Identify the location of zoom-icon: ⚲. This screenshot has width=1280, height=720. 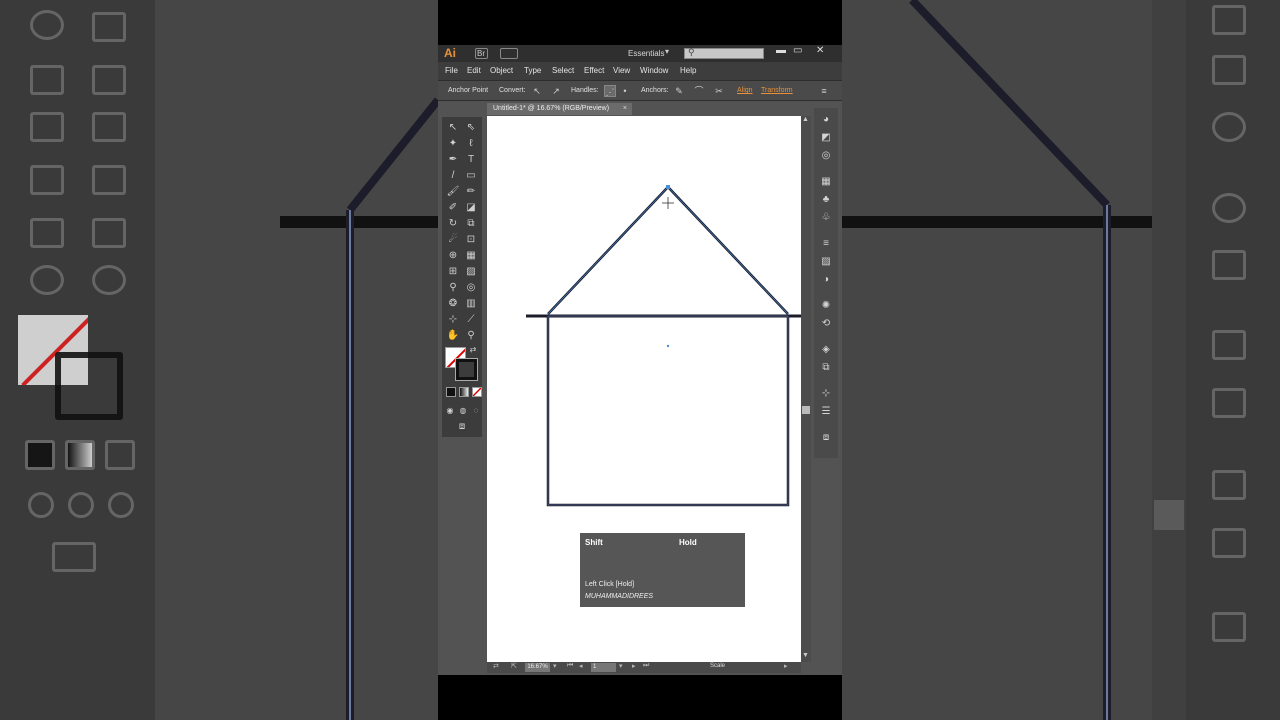
(471, 336).